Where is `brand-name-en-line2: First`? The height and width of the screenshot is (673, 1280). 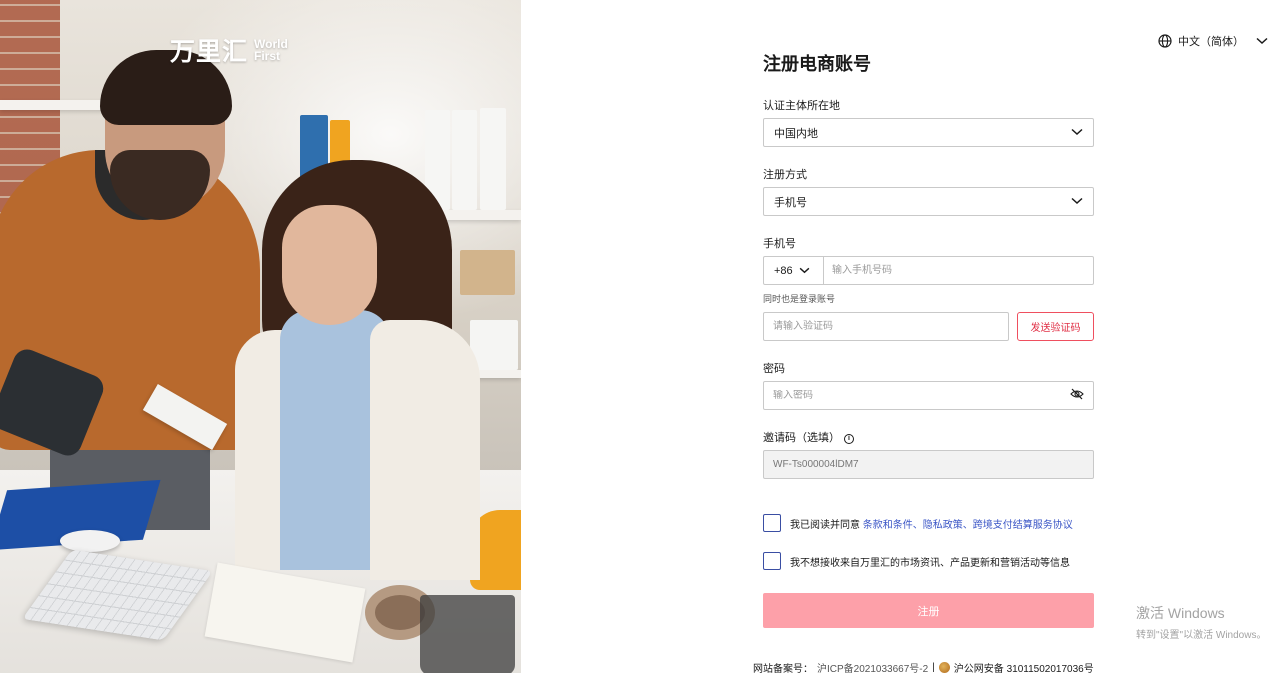 brand-name-en-line2: First is located at coordinates (267, 56).